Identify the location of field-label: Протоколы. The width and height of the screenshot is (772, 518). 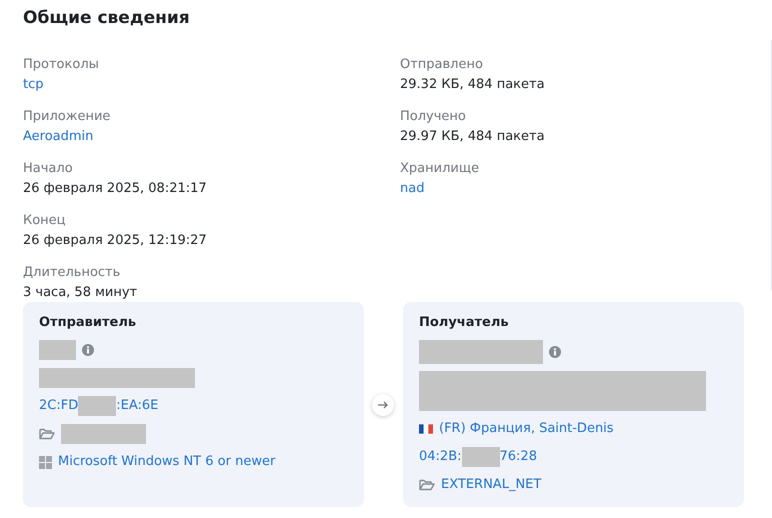
(61, 65).